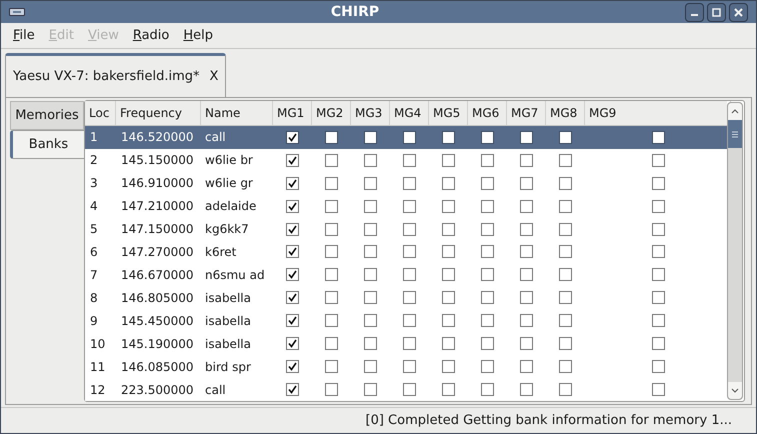 This screenshot has height=434, width=757. What do you see at coordinates (237, 113) in the screenshot?
I see `column-header: Name` at bounding box center [237, 113].